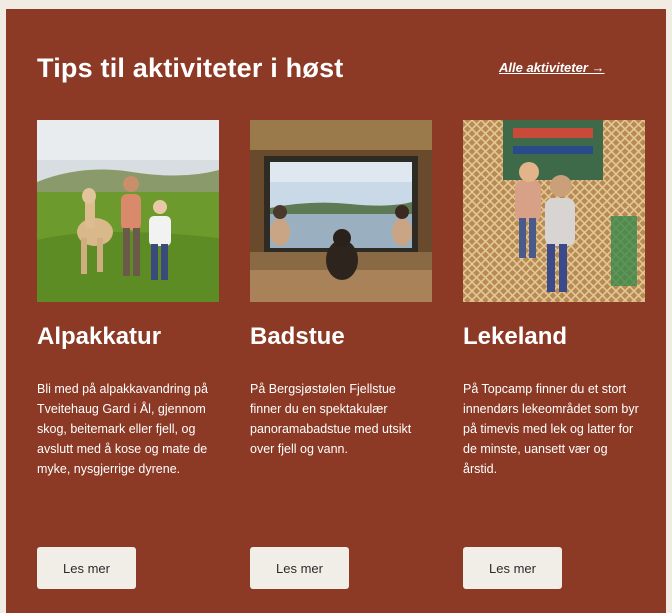 Image resolution: width=672 pixels, height=613 pixels. Describe the element at coordinates (515, 336) in the screenshot. I see `card-title: Lekeland` at that location.